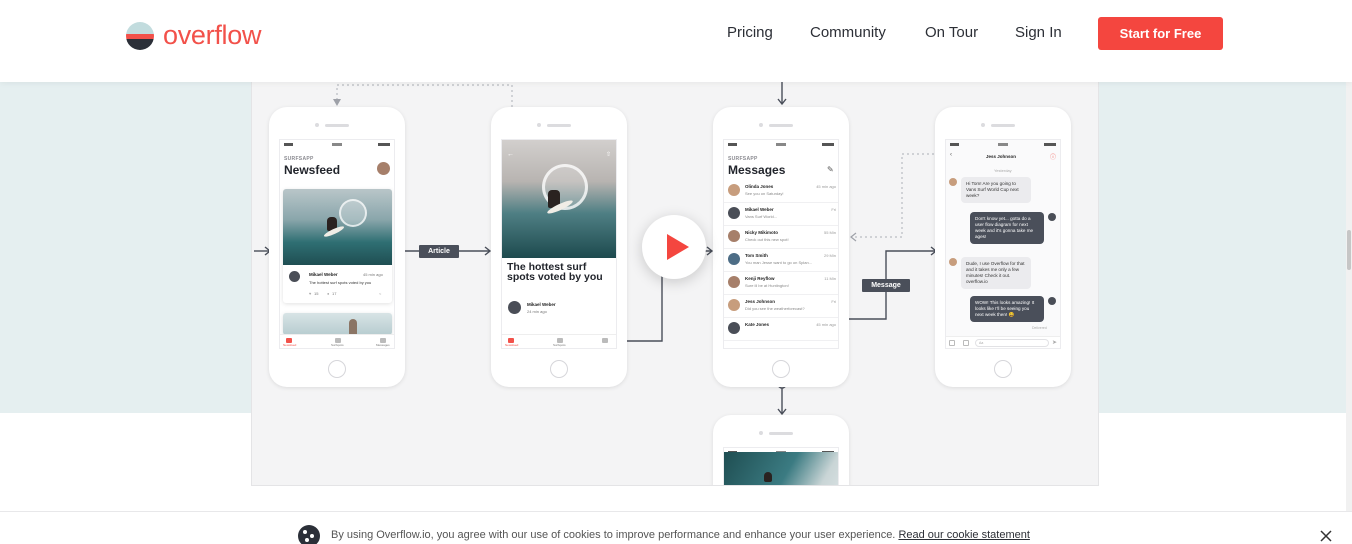  I want to click on surfspot-photo, so click(781, 468).